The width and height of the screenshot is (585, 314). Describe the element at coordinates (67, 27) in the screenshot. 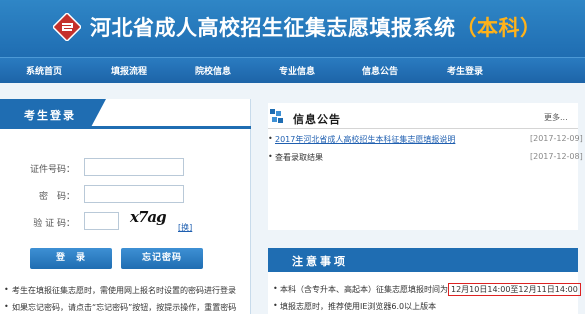

I see `logo-icon` at that location.